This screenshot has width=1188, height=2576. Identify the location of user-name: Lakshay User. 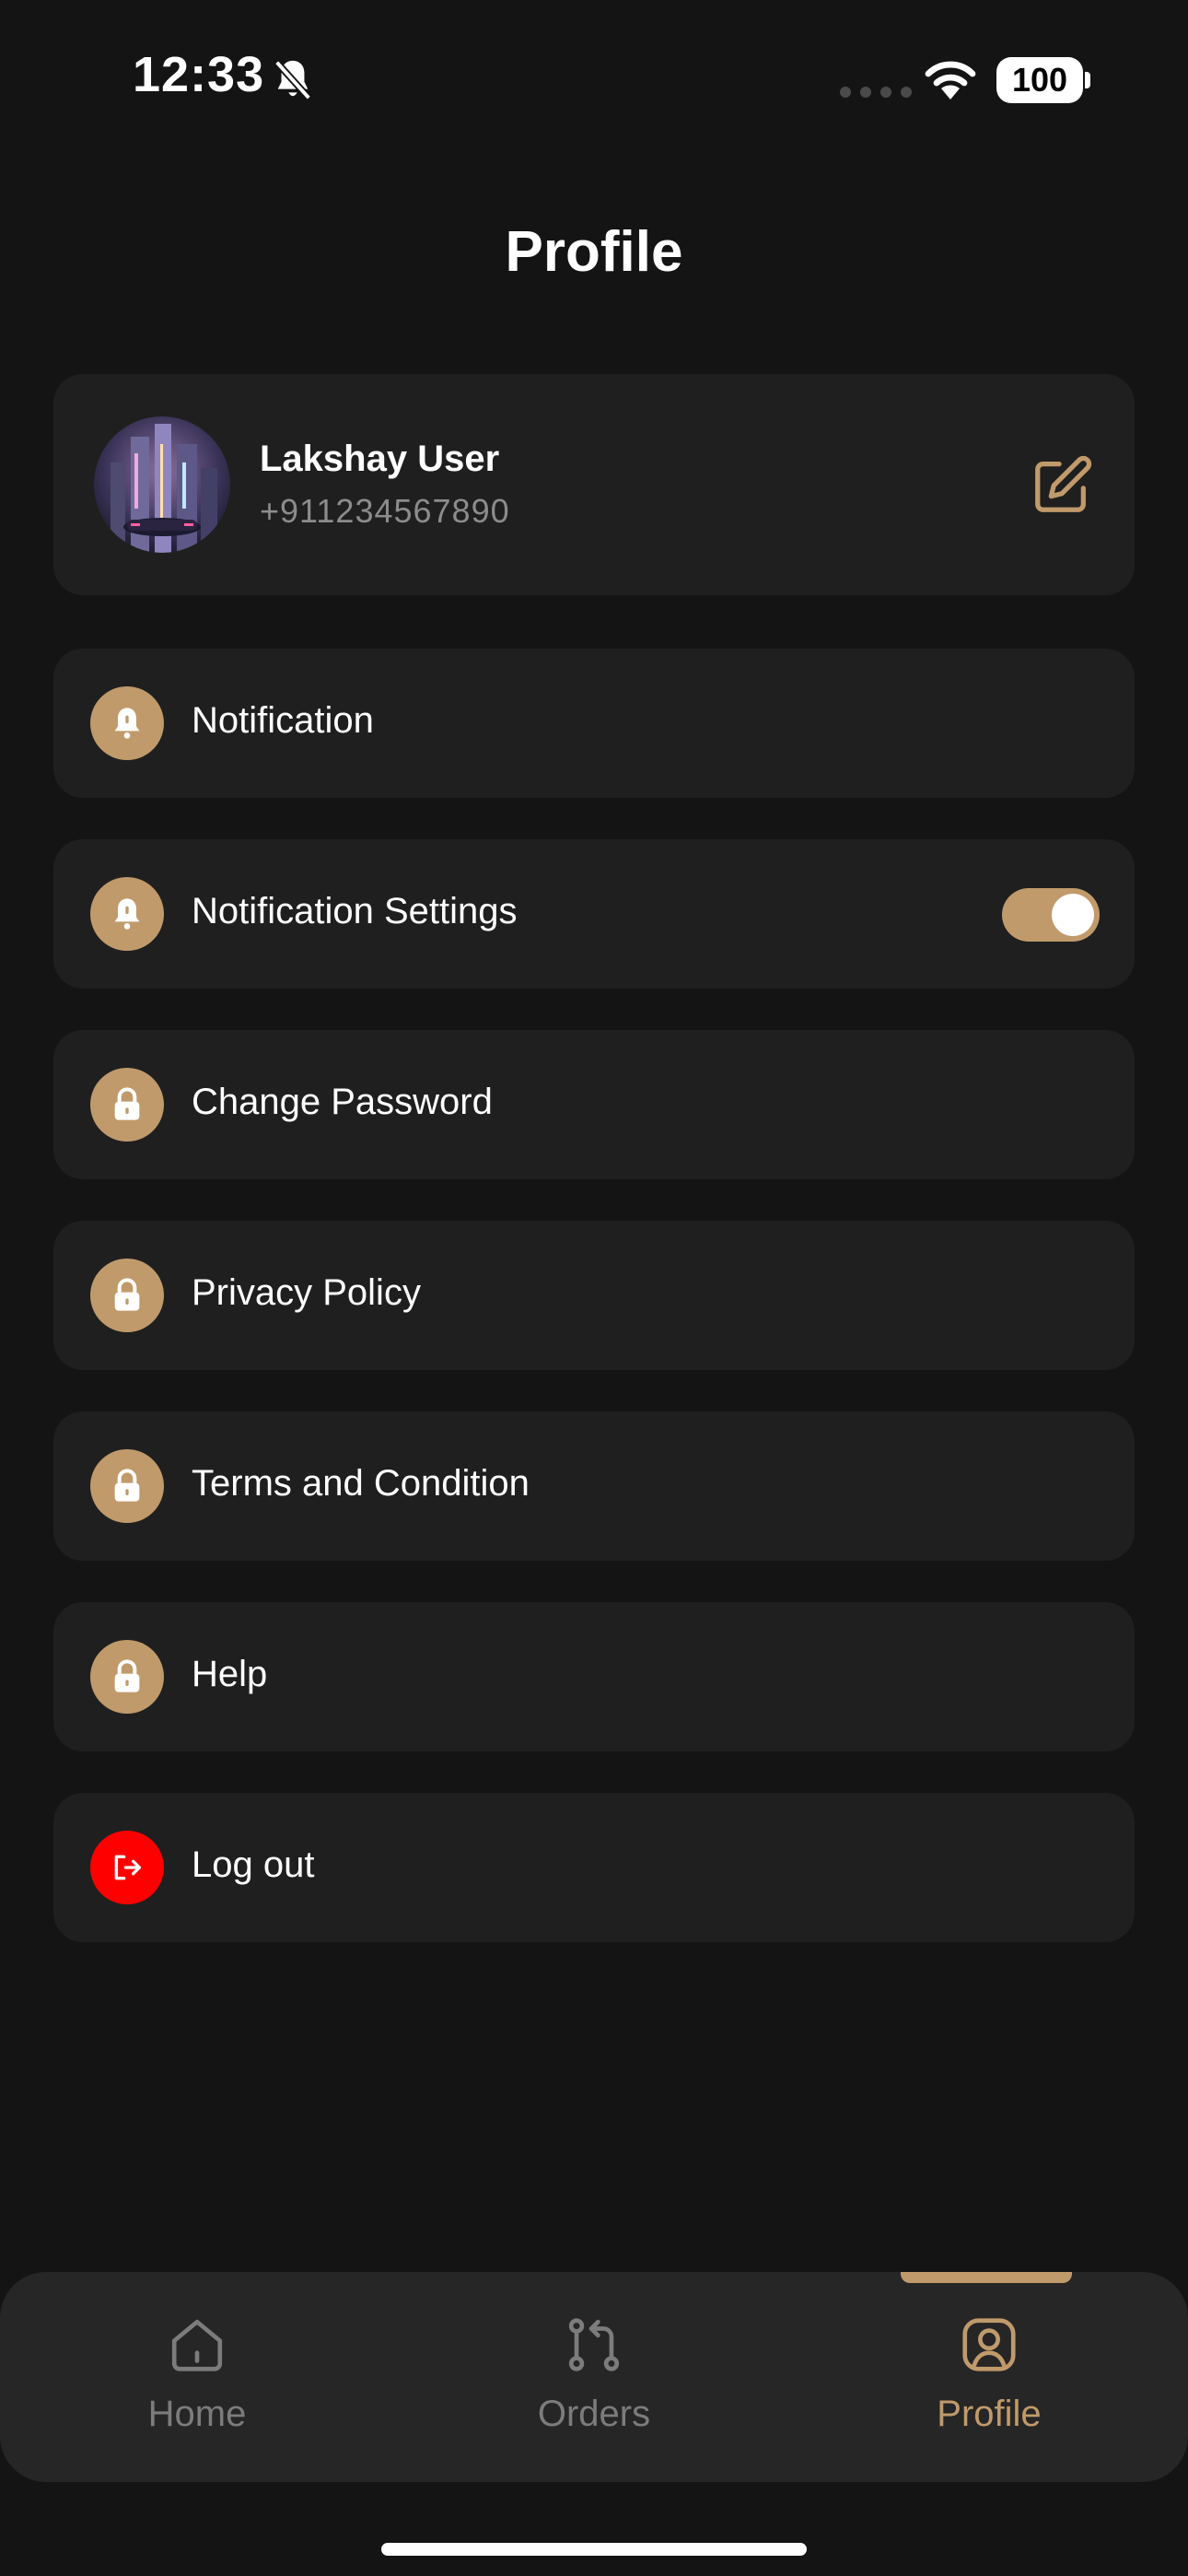
(380, 459).